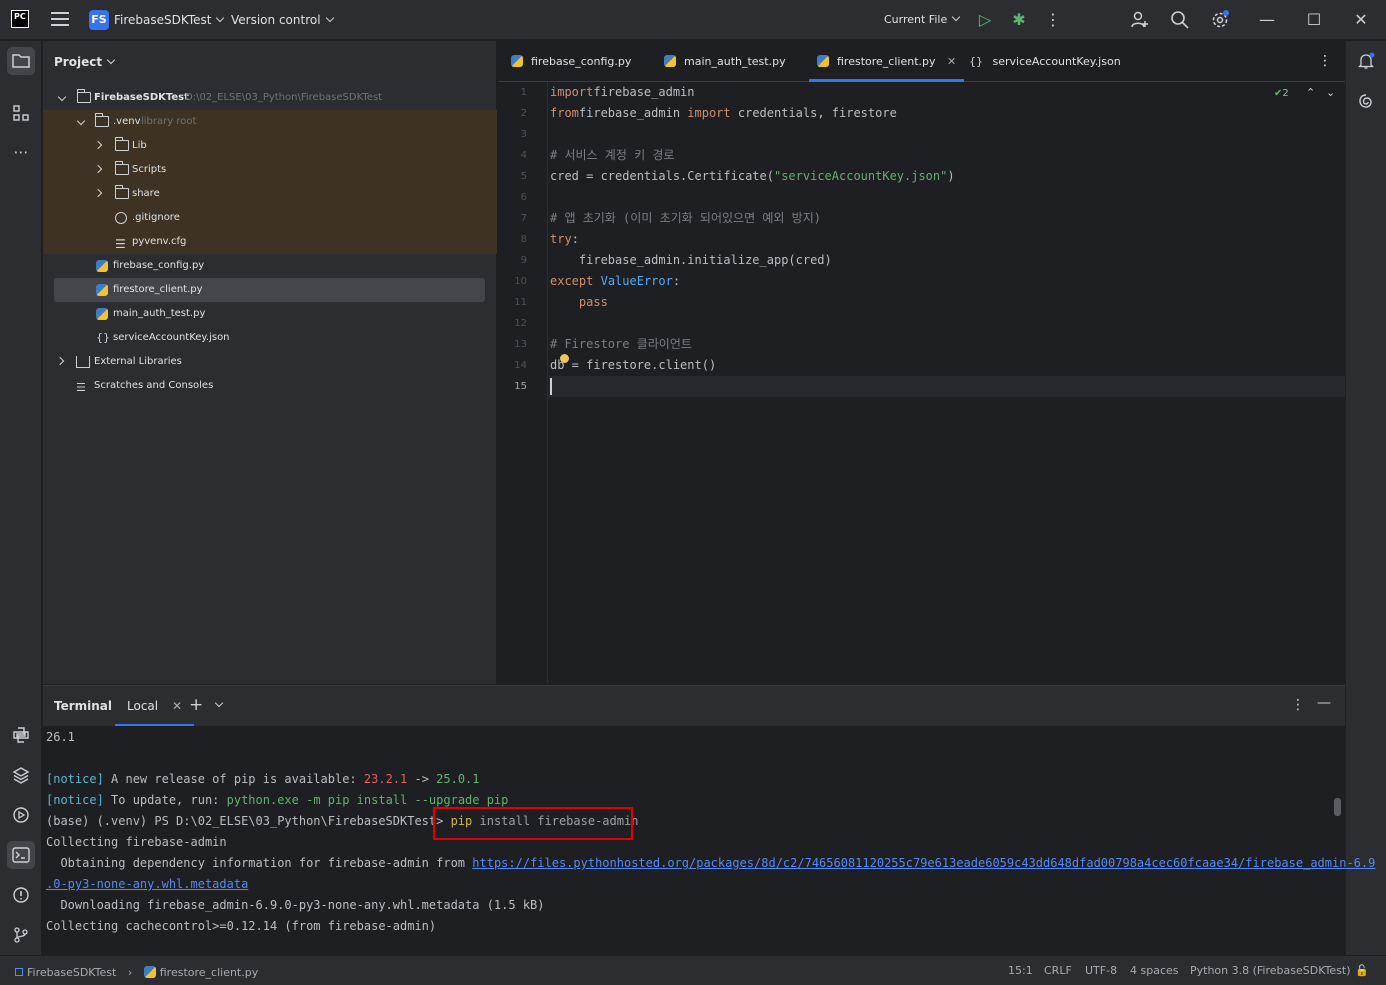 The image size is (1386, 985). I want to click on run-config-selector: Current File, so click(922, 19).